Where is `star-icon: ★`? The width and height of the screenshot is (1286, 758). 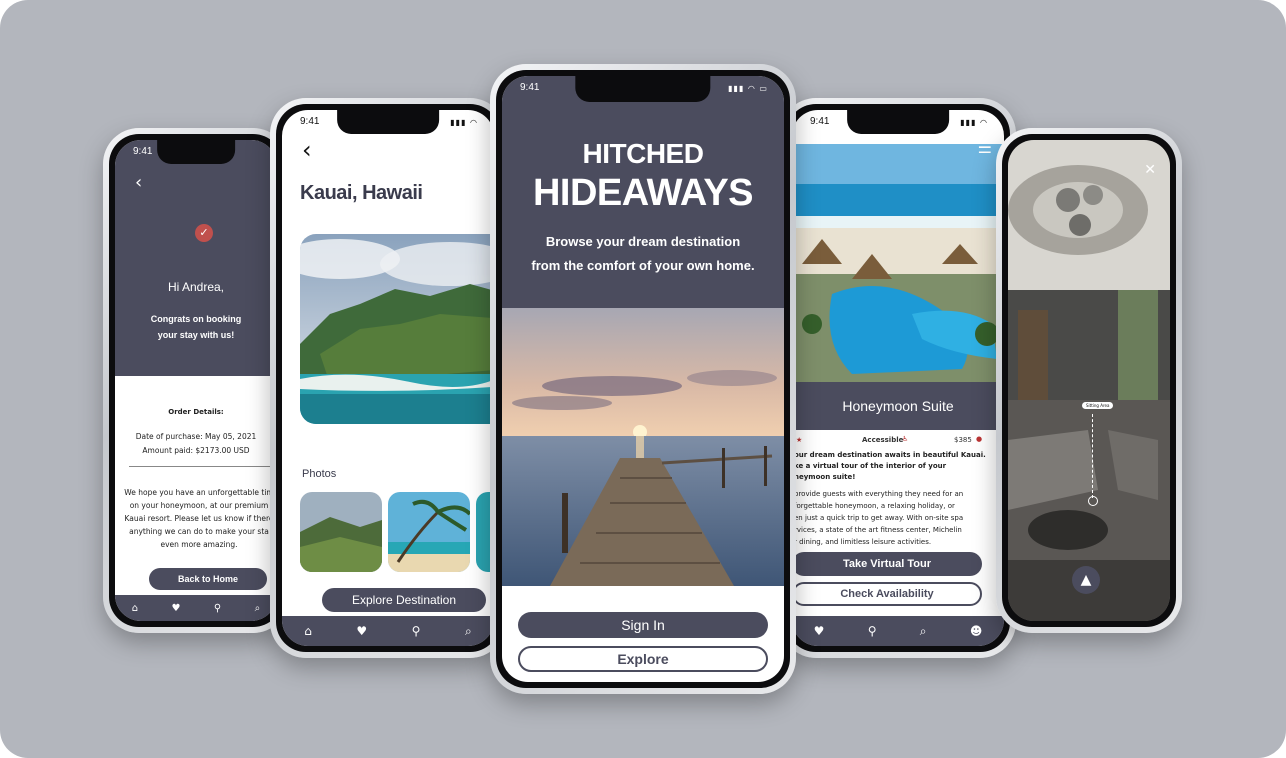 star-icon: ★ is located at coordinates (799, 440).